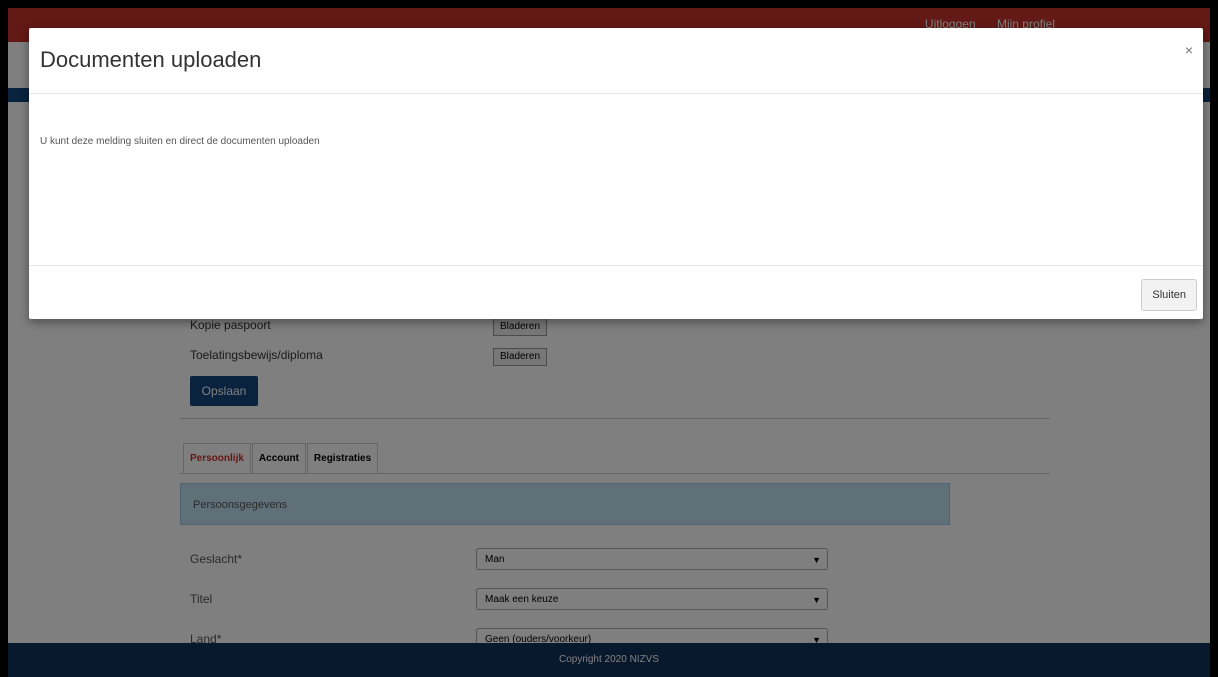 Image resolution: width=1218 pixels, height=677 pixels. What do you see at coordinates (616, 292) in the screenshot?
I see `modal-footer: Sluiten` at bounding box center [616, 292].